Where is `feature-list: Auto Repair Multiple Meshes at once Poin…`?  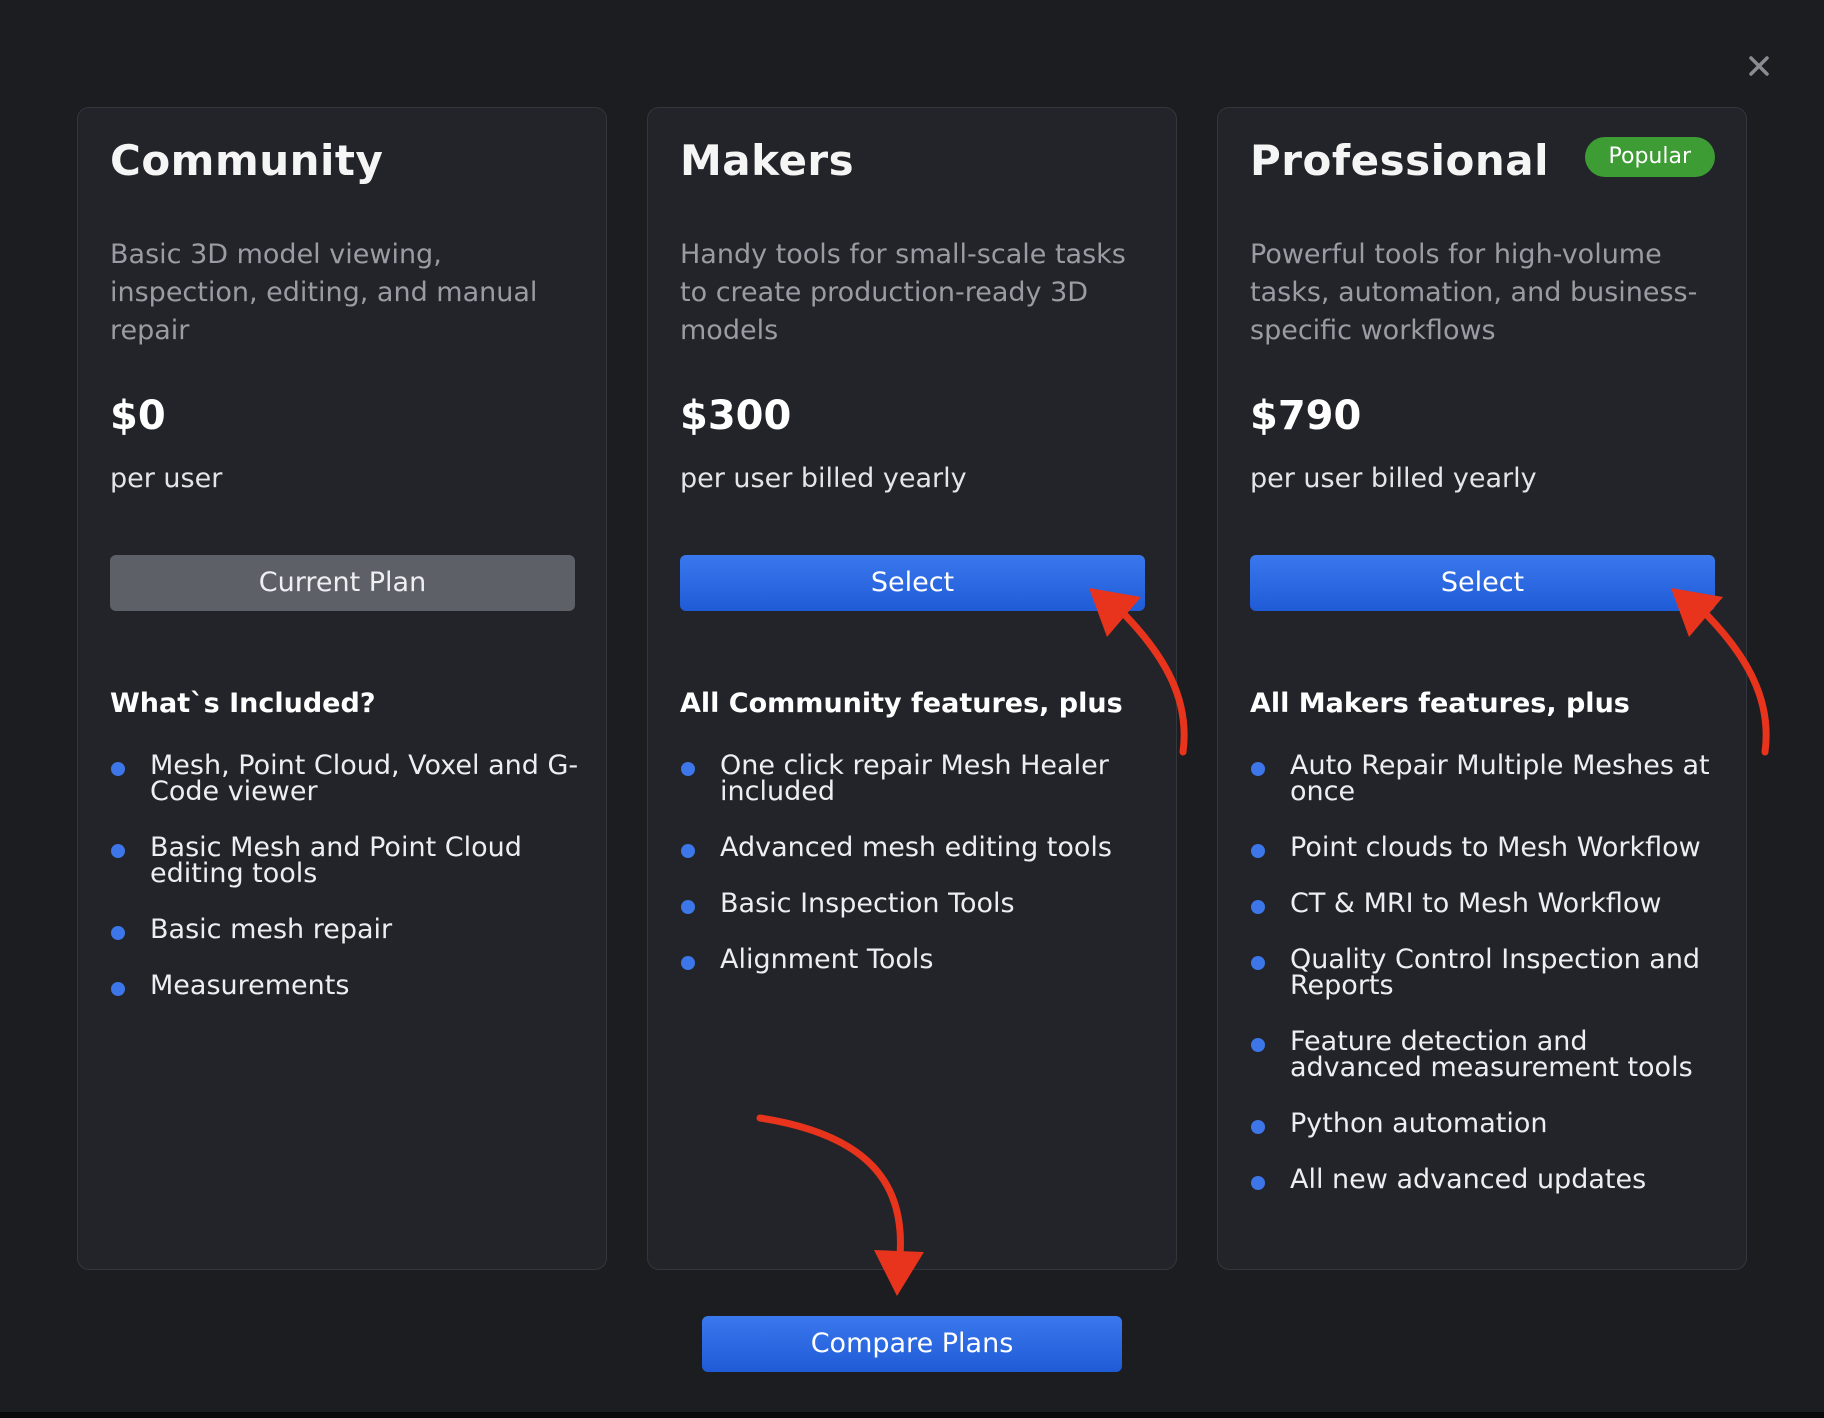
feature-list: Auto Repair Multiple Meshes at once Poin… is located at coordinates (1485, 986).